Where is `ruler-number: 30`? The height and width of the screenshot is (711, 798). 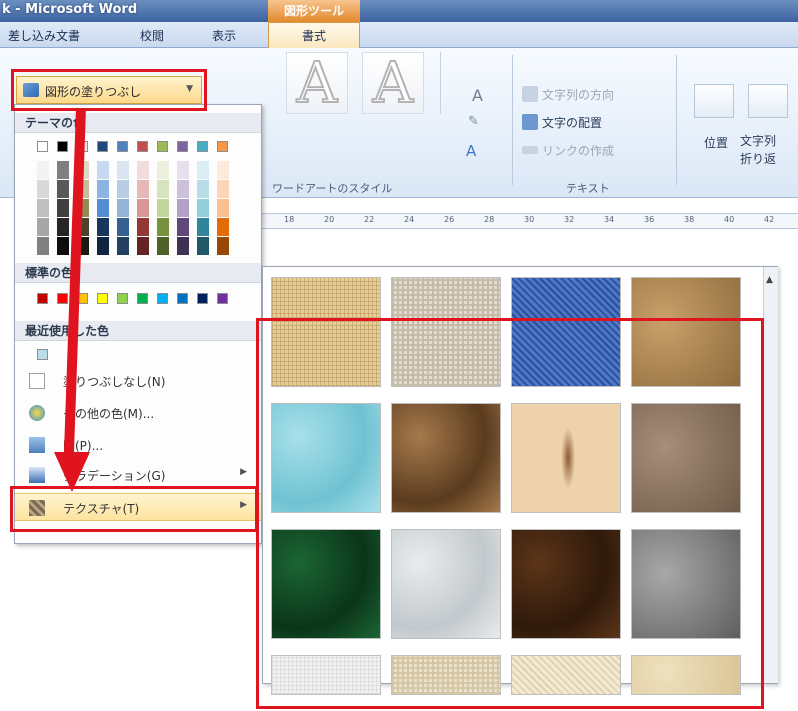 ruler-number: 30 is located at coordinates (529, 219).